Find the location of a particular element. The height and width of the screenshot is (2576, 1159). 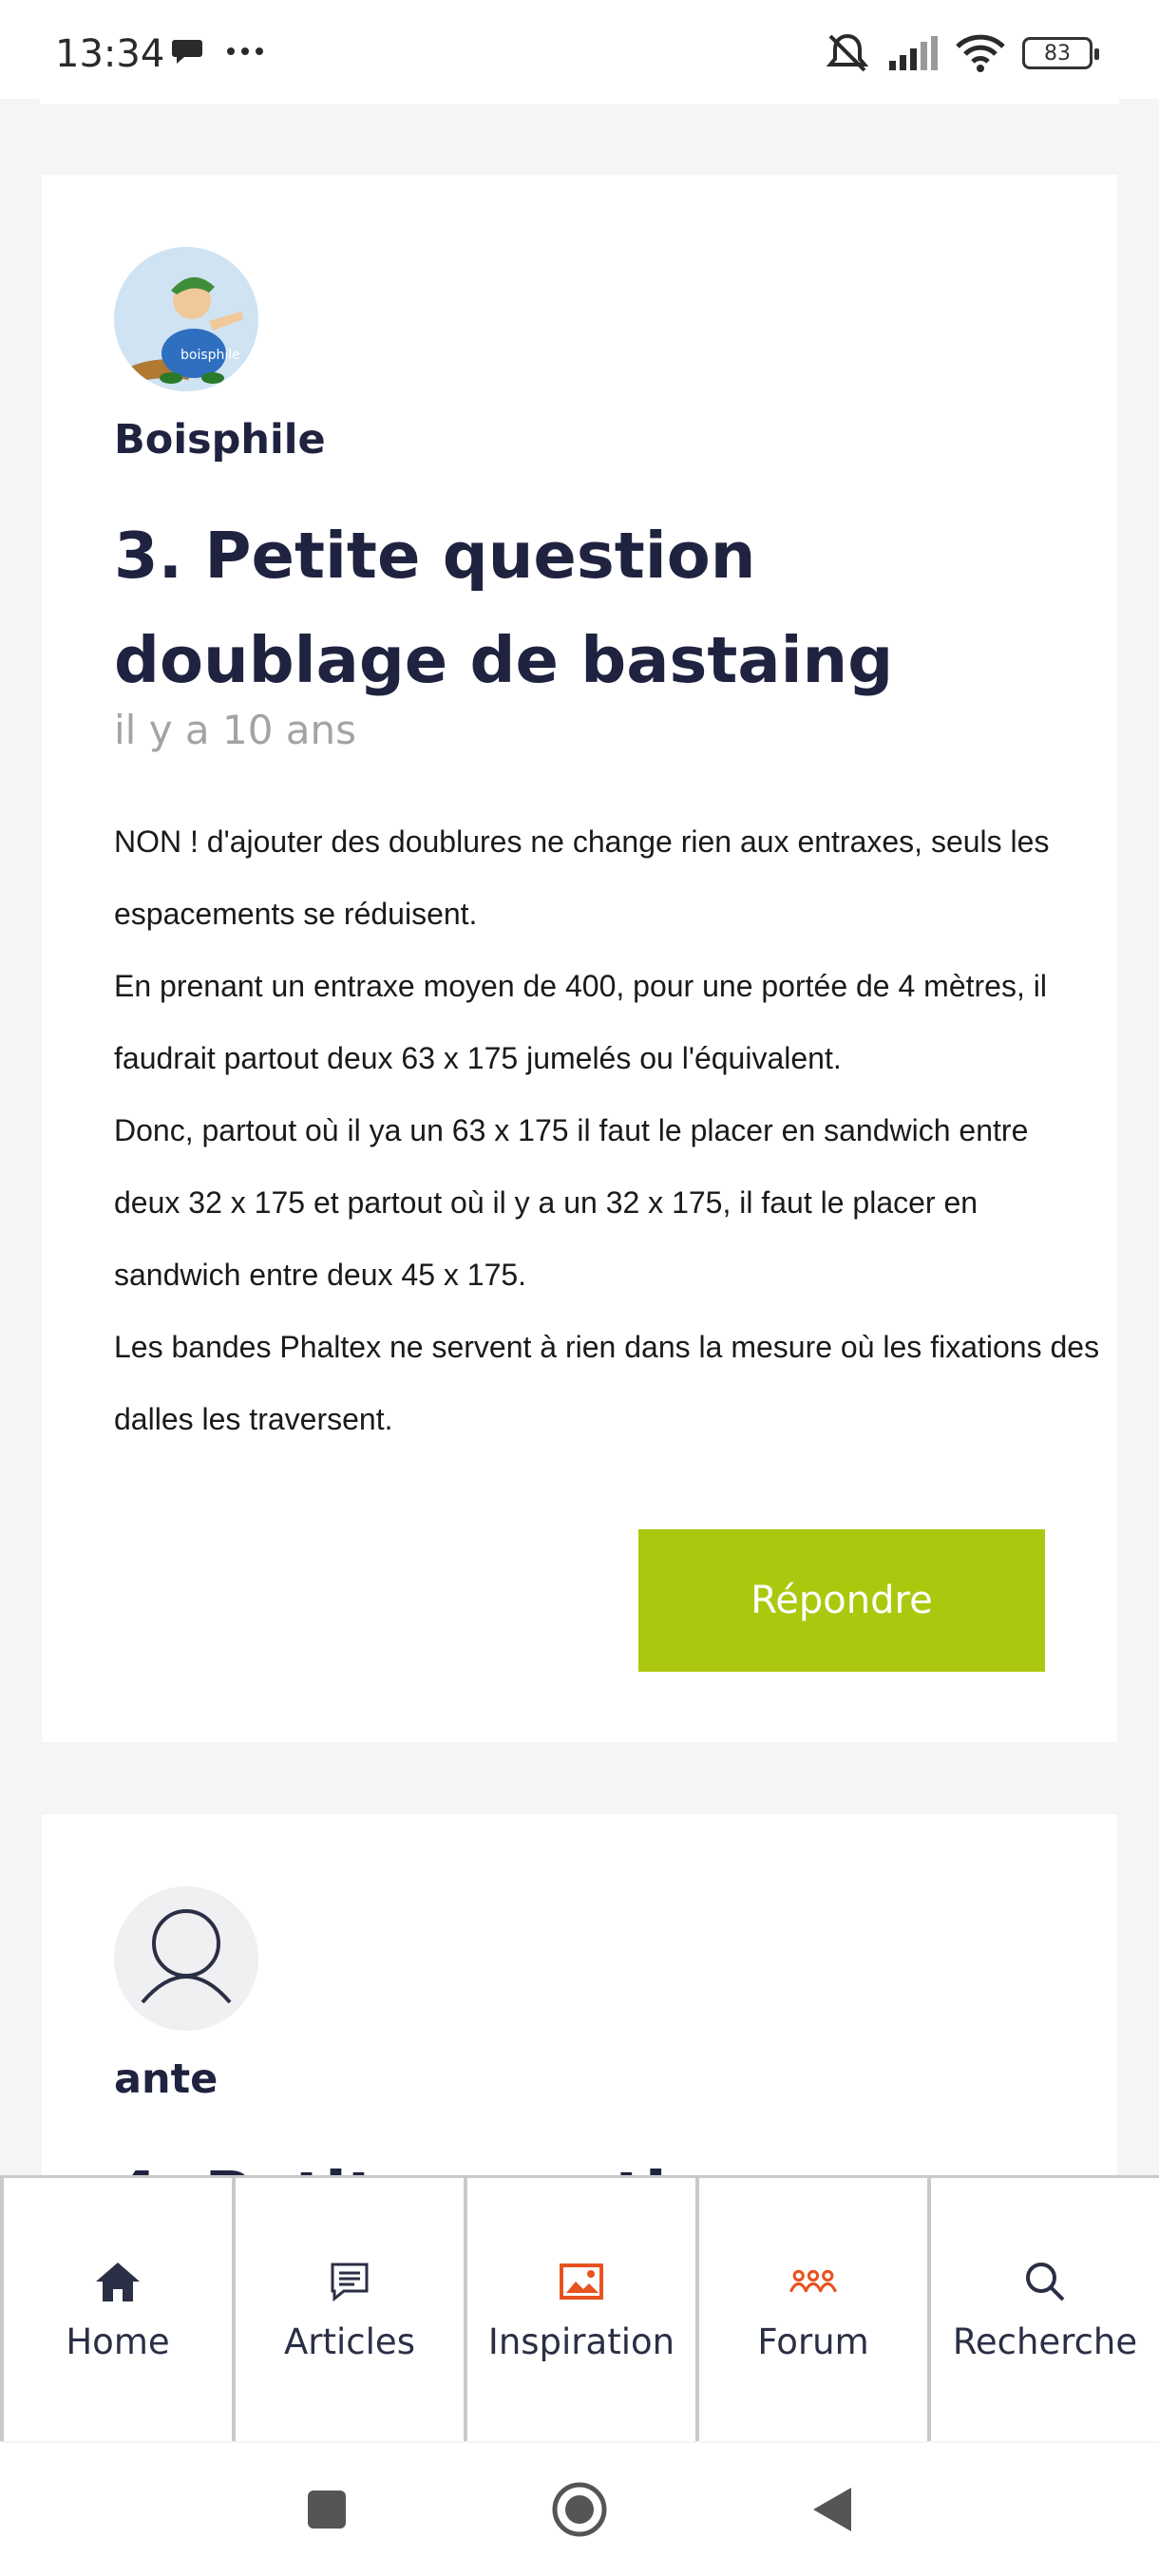

post-title: 3. Petite question doublage de bastaing is located at coordinates (504, 608).